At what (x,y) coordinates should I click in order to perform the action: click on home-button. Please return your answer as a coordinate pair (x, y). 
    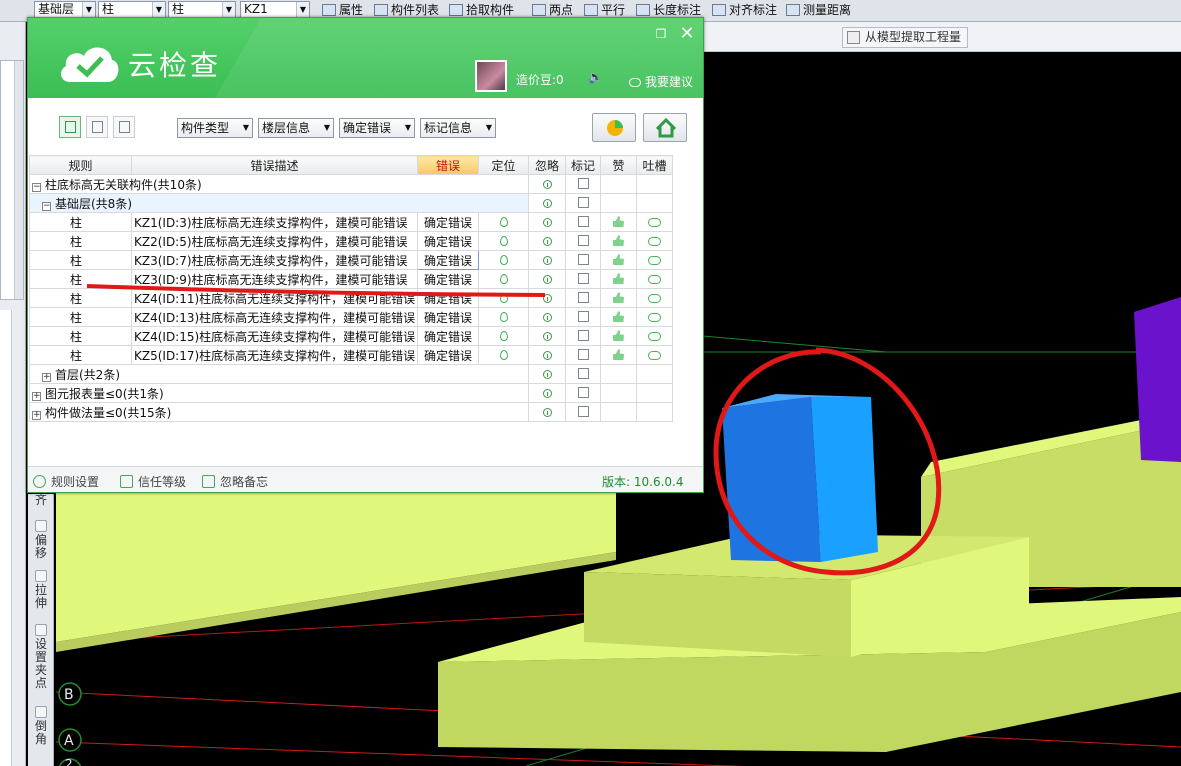
    Looking at the image, I should click on (665, 127).